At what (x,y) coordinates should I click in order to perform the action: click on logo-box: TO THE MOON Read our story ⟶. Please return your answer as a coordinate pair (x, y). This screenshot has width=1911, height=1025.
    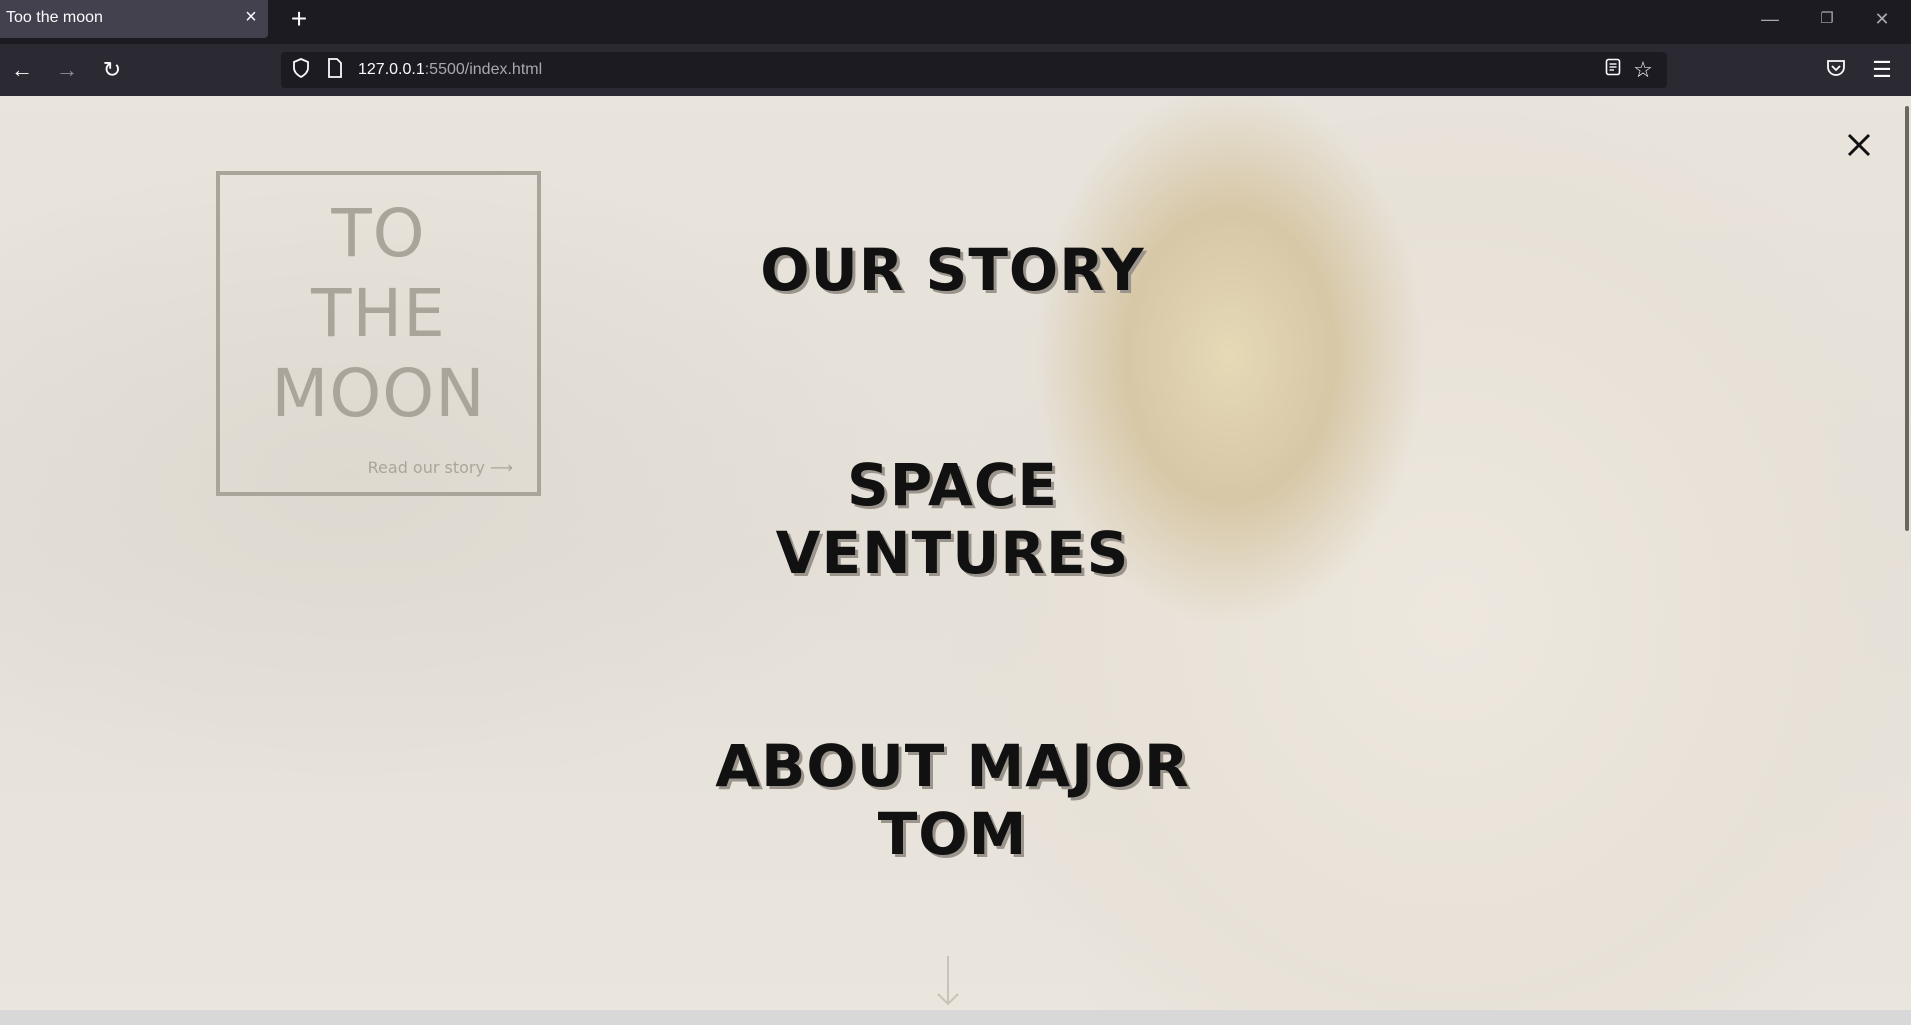
    Looking at the image, I should click on (378, 333).